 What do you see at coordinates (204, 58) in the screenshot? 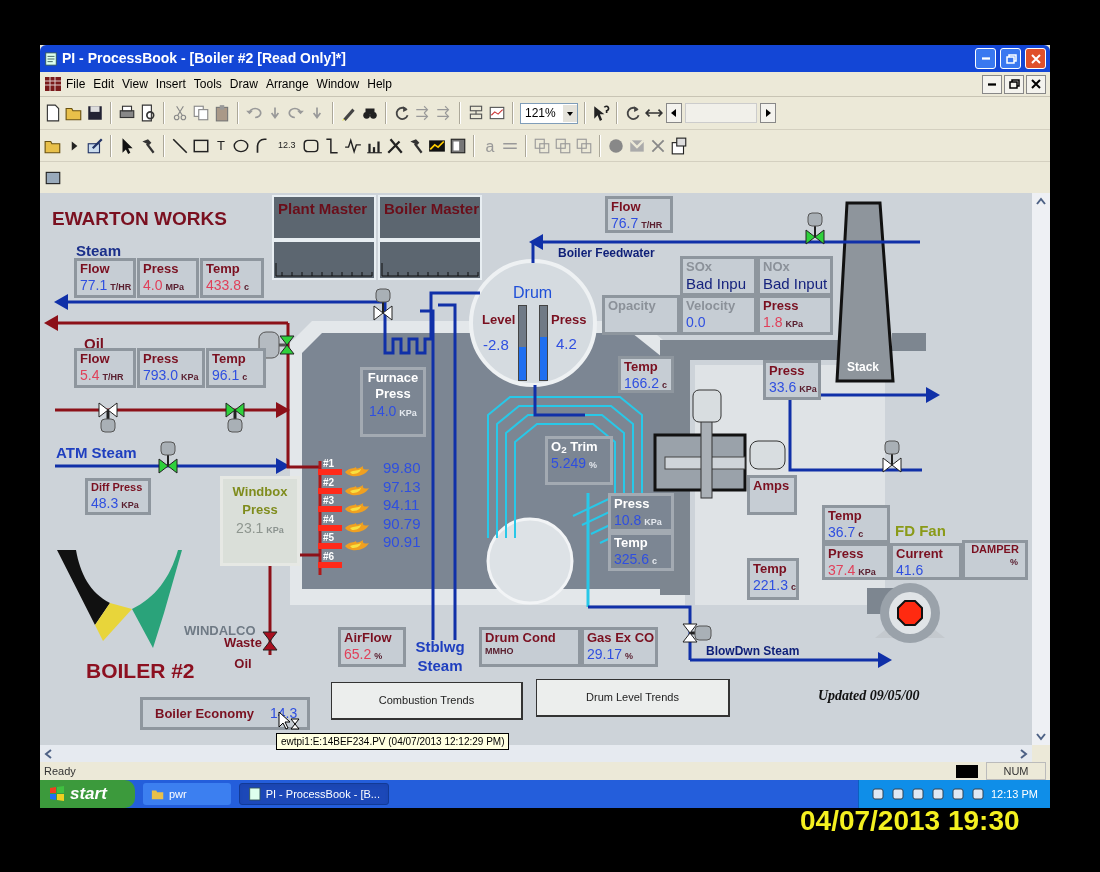
I see `window-title: PI - ProcessBook - [Boiler #2 [Read Only]*]` at bounding box center [204, 58].